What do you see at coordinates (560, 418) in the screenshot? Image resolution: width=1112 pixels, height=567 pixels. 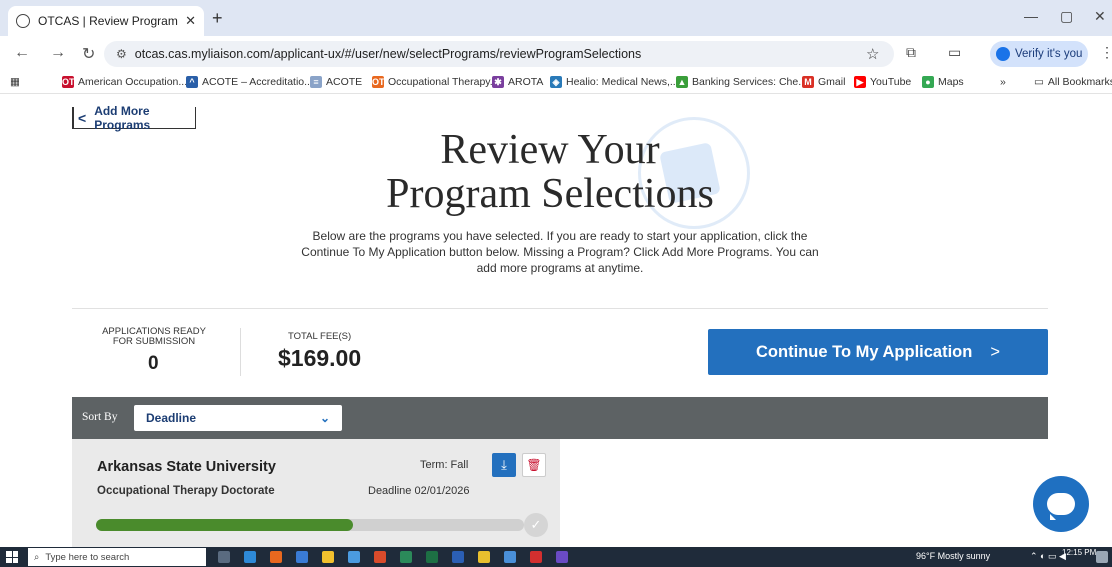 I see `sort-bar: Sort By Deadline ⌄` at bounding box center [560, 418].